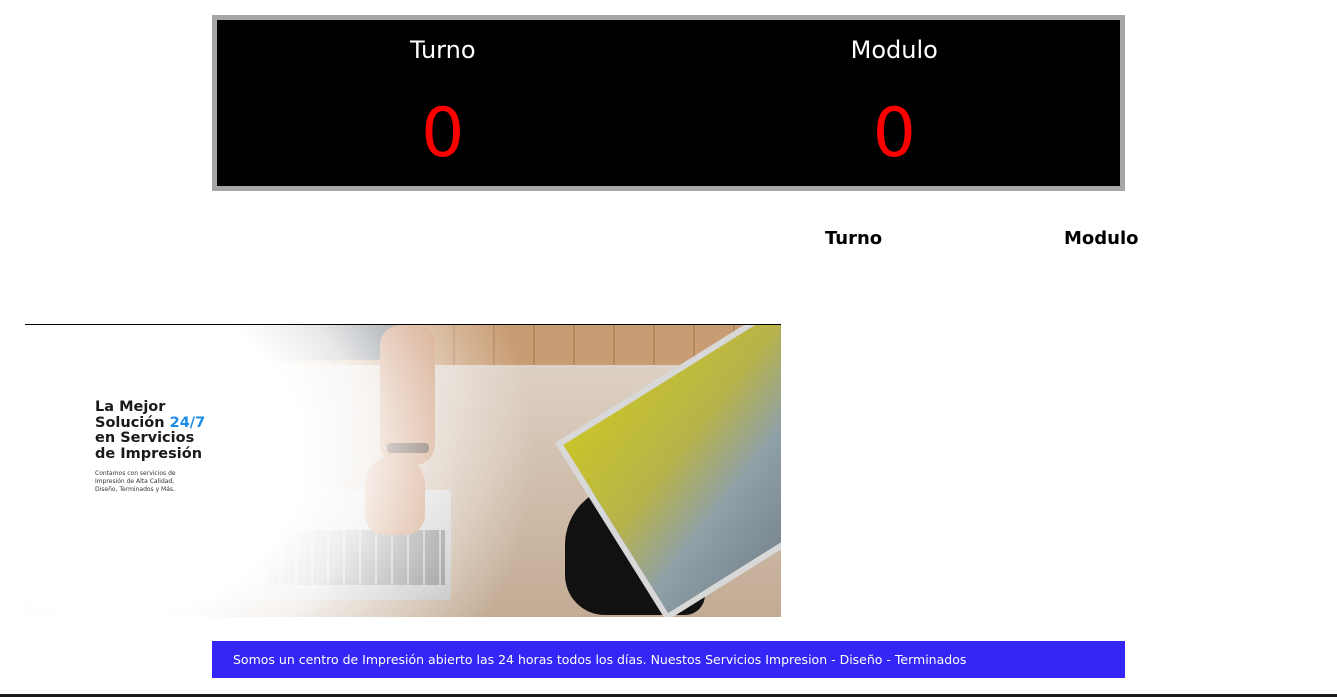 This screenshot has height=697, width=1337. What do you see at coordinates (132, 422) in the screenshot?
I see `hero-title-text: Solución` at bounding box center [132, 422].